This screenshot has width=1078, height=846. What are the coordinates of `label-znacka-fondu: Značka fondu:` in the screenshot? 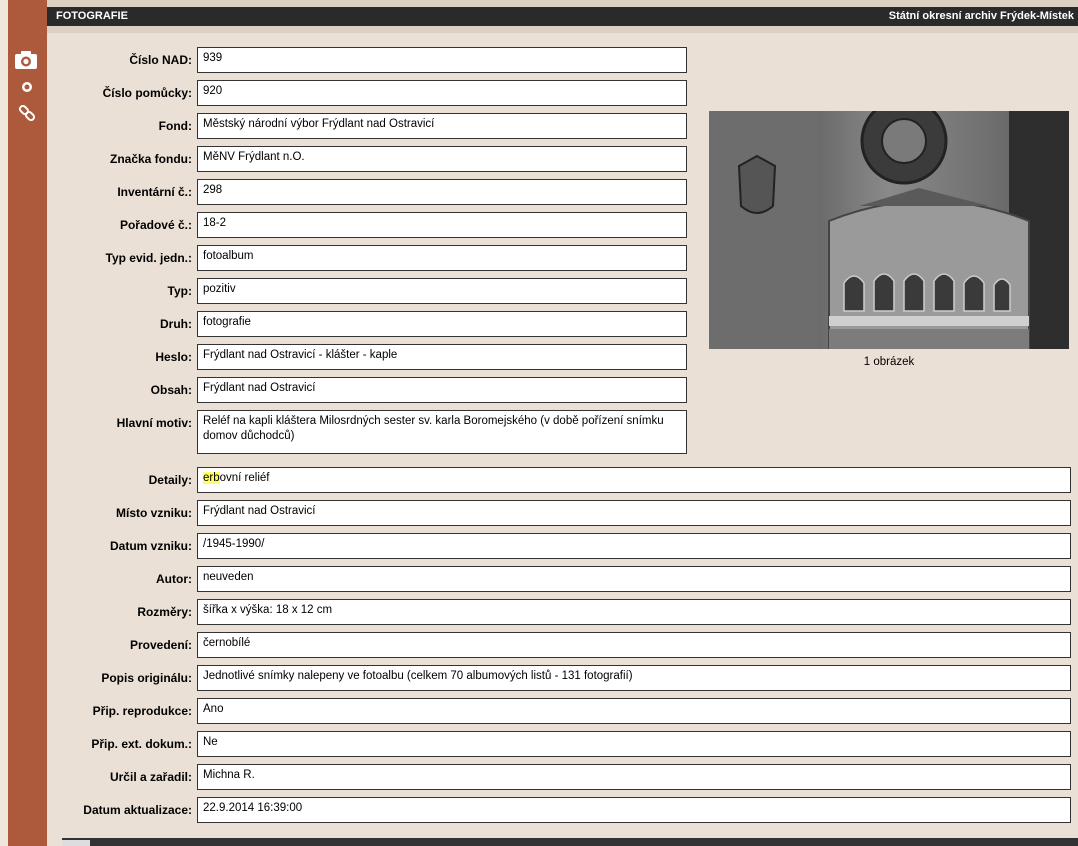 It's located at (150, 159).